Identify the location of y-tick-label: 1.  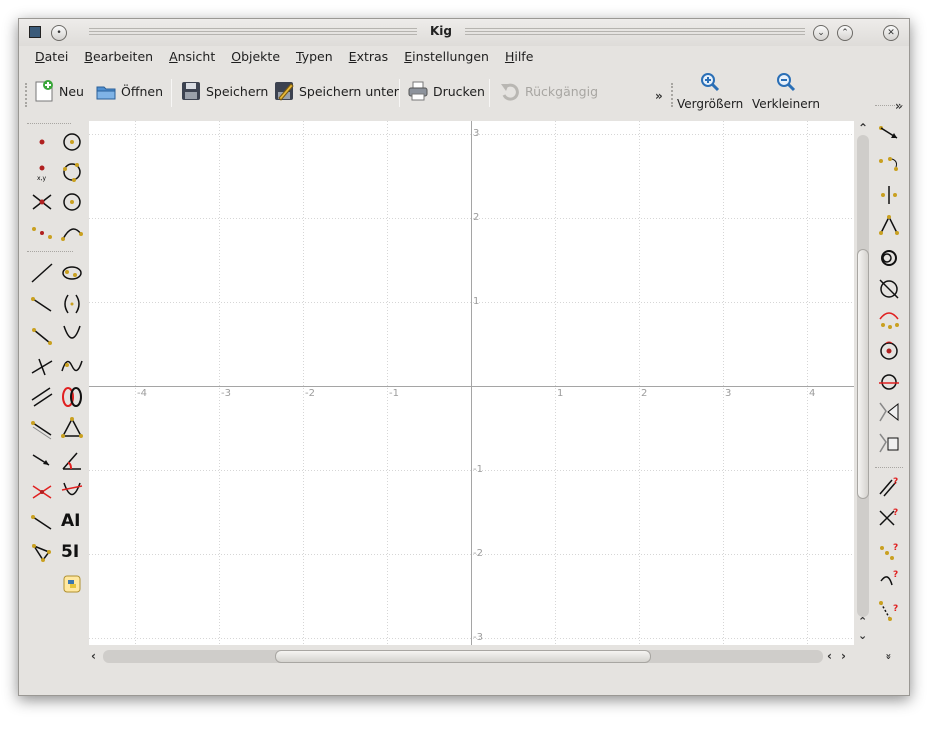
(476, 301).